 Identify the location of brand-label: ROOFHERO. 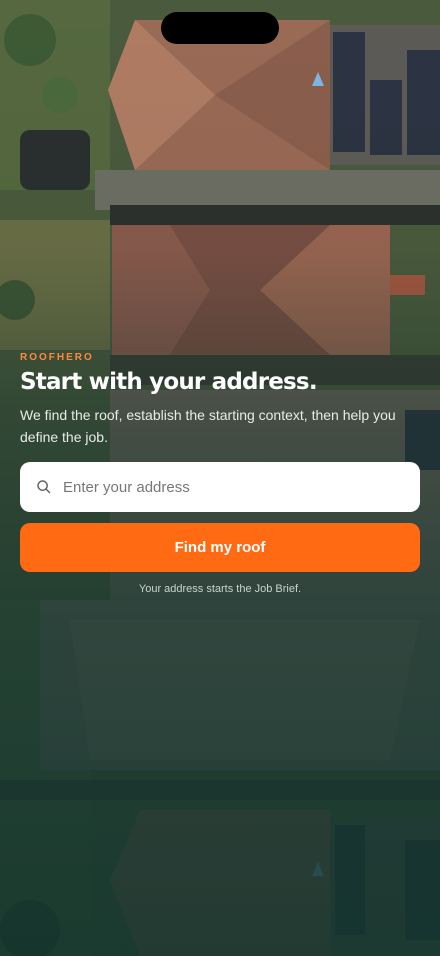
(57, 357).